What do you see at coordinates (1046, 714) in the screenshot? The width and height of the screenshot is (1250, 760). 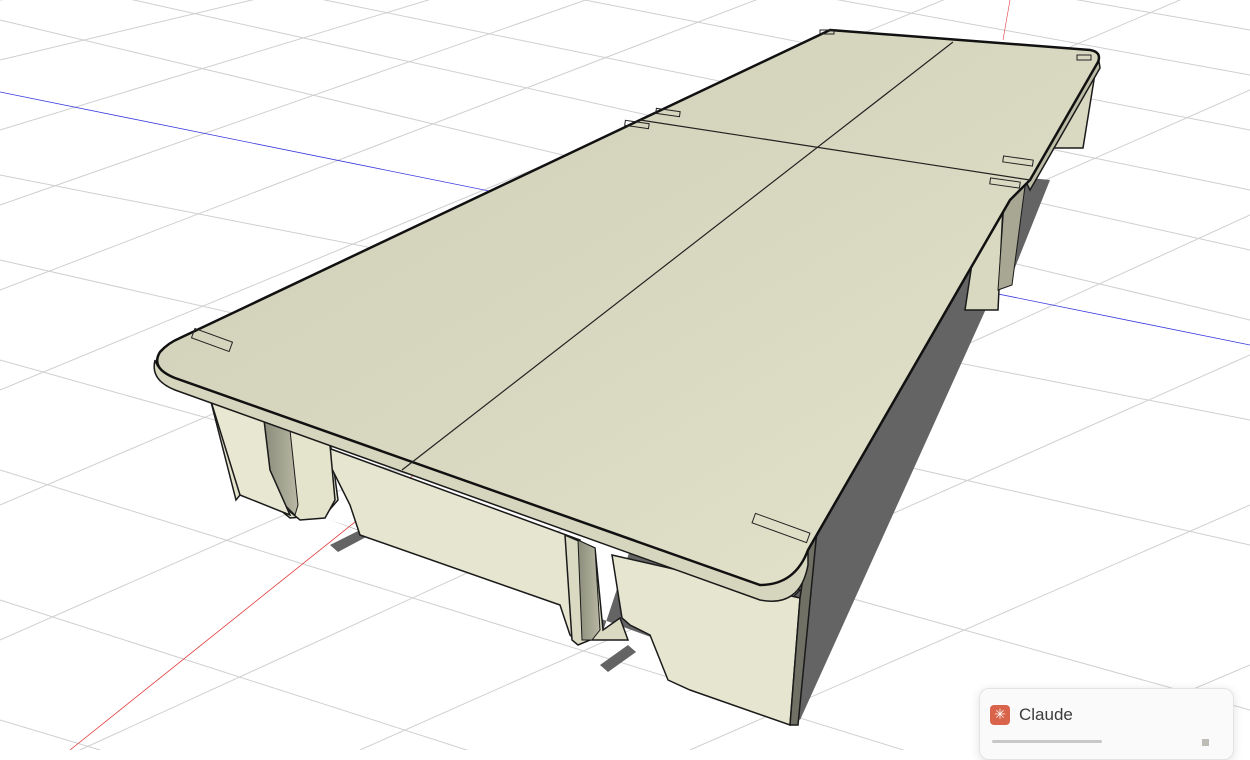 I see `claude-title: Claude` at bounding box center [1046, 714].